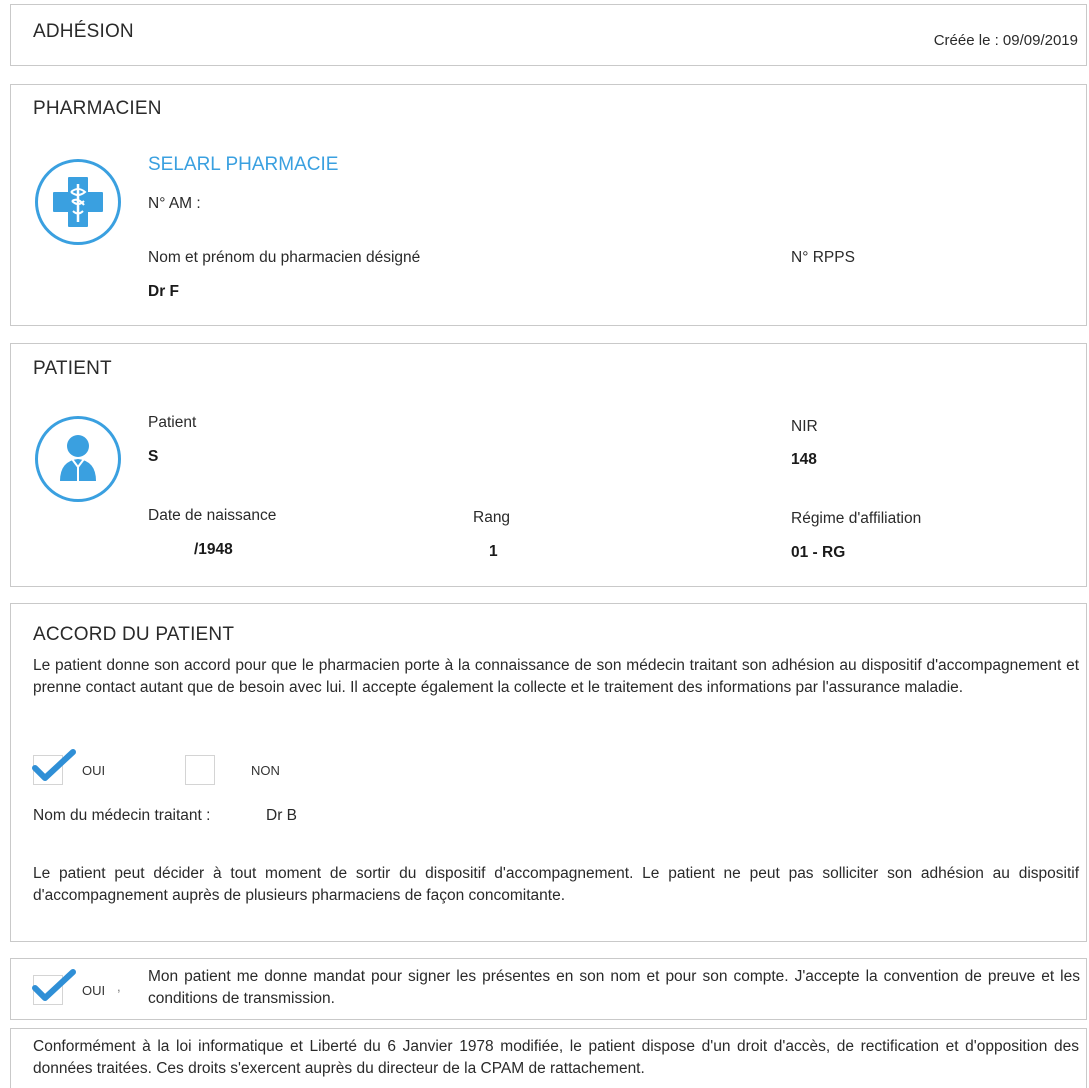  I want to click on patient-label: Patient, so click(172, 422).